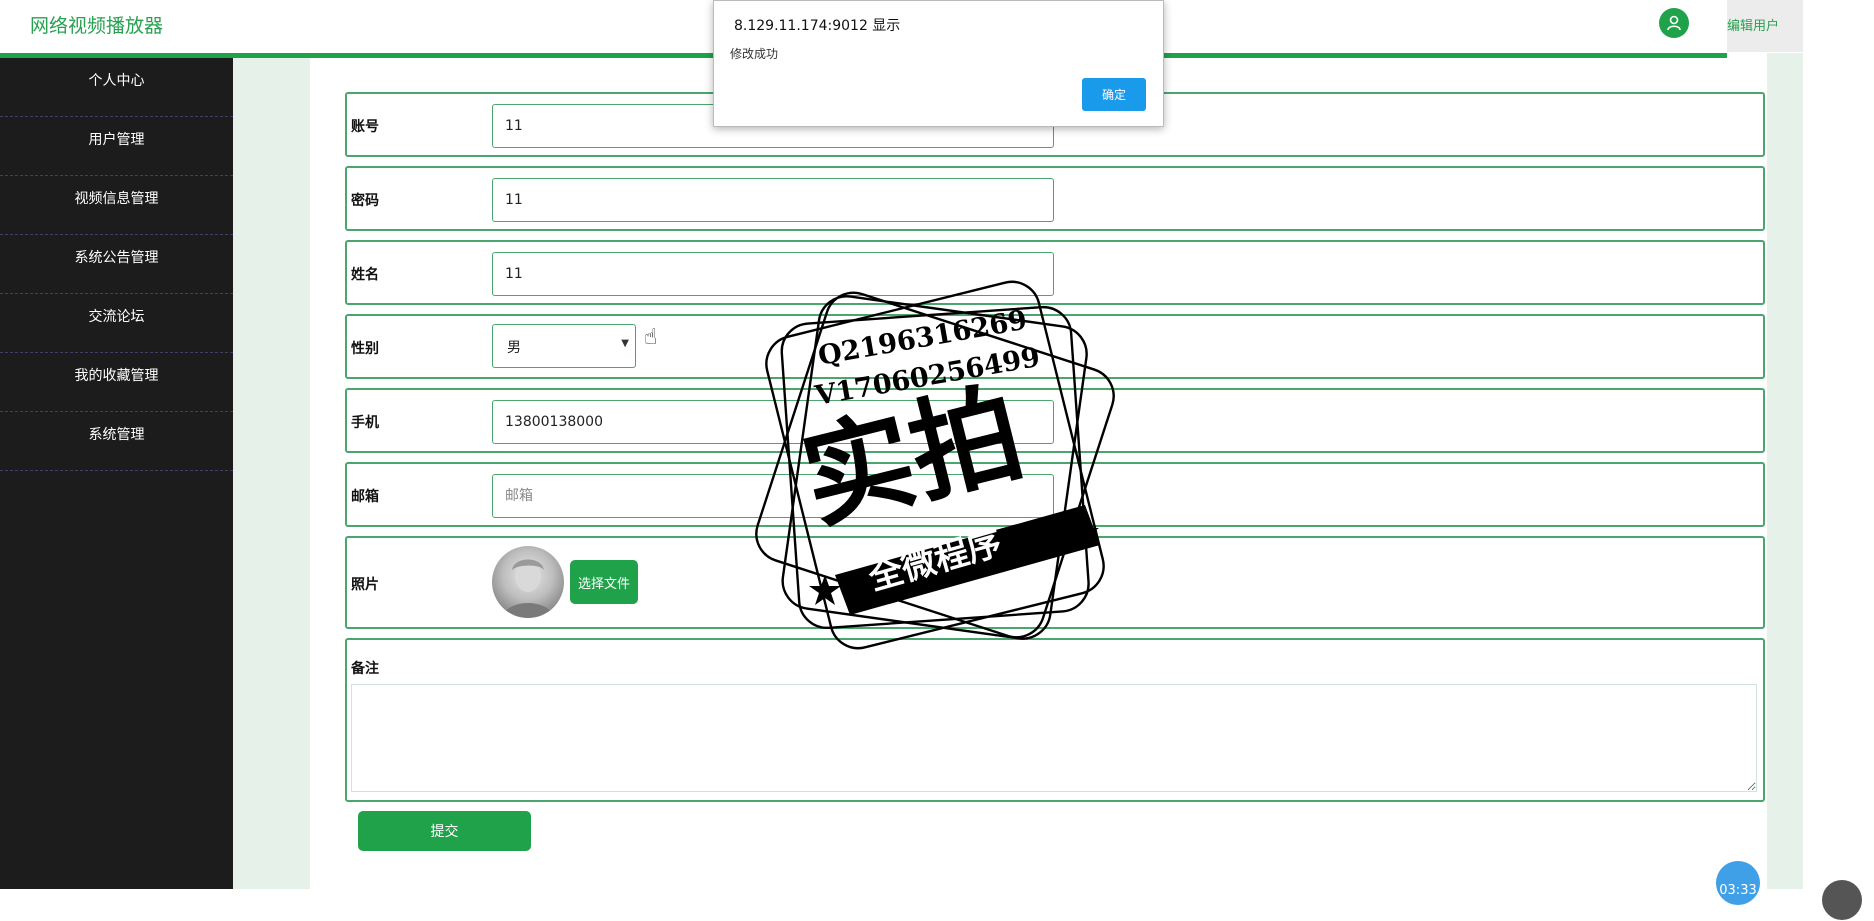  What do you see at coordinates (365, 669) in the screenshot?
I see `remark-label: 备注` at bounding box center [365, 669].